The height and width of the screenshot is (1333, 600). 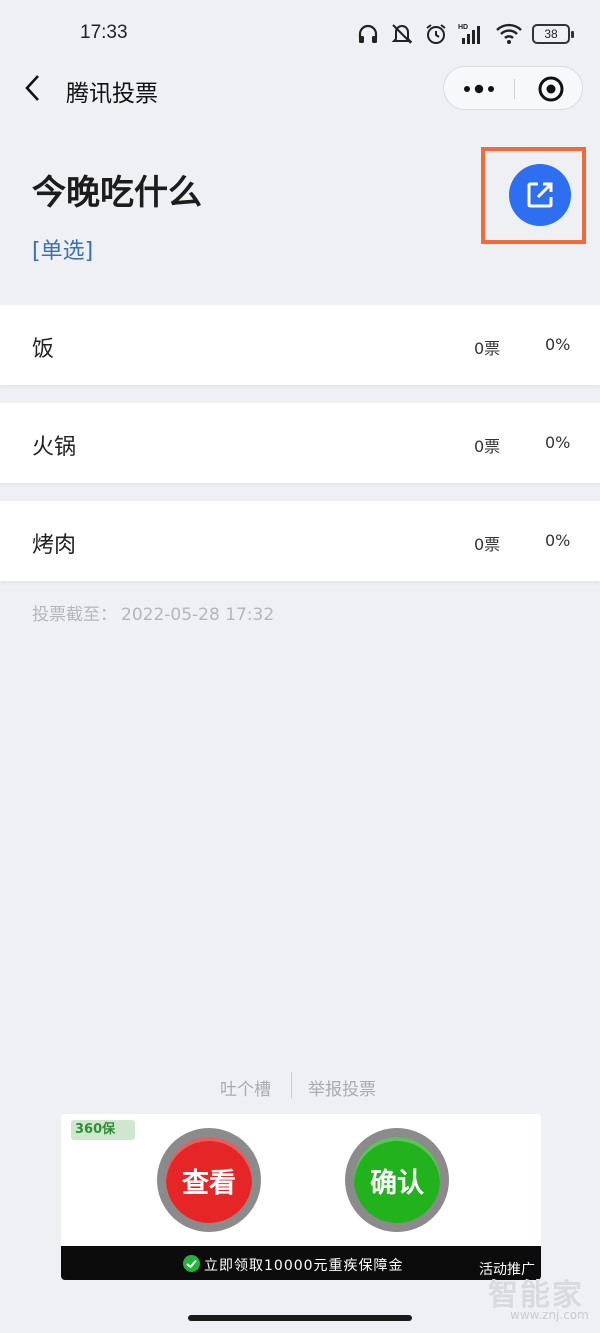 I want to click on more-button, so click(x=479, y=89).